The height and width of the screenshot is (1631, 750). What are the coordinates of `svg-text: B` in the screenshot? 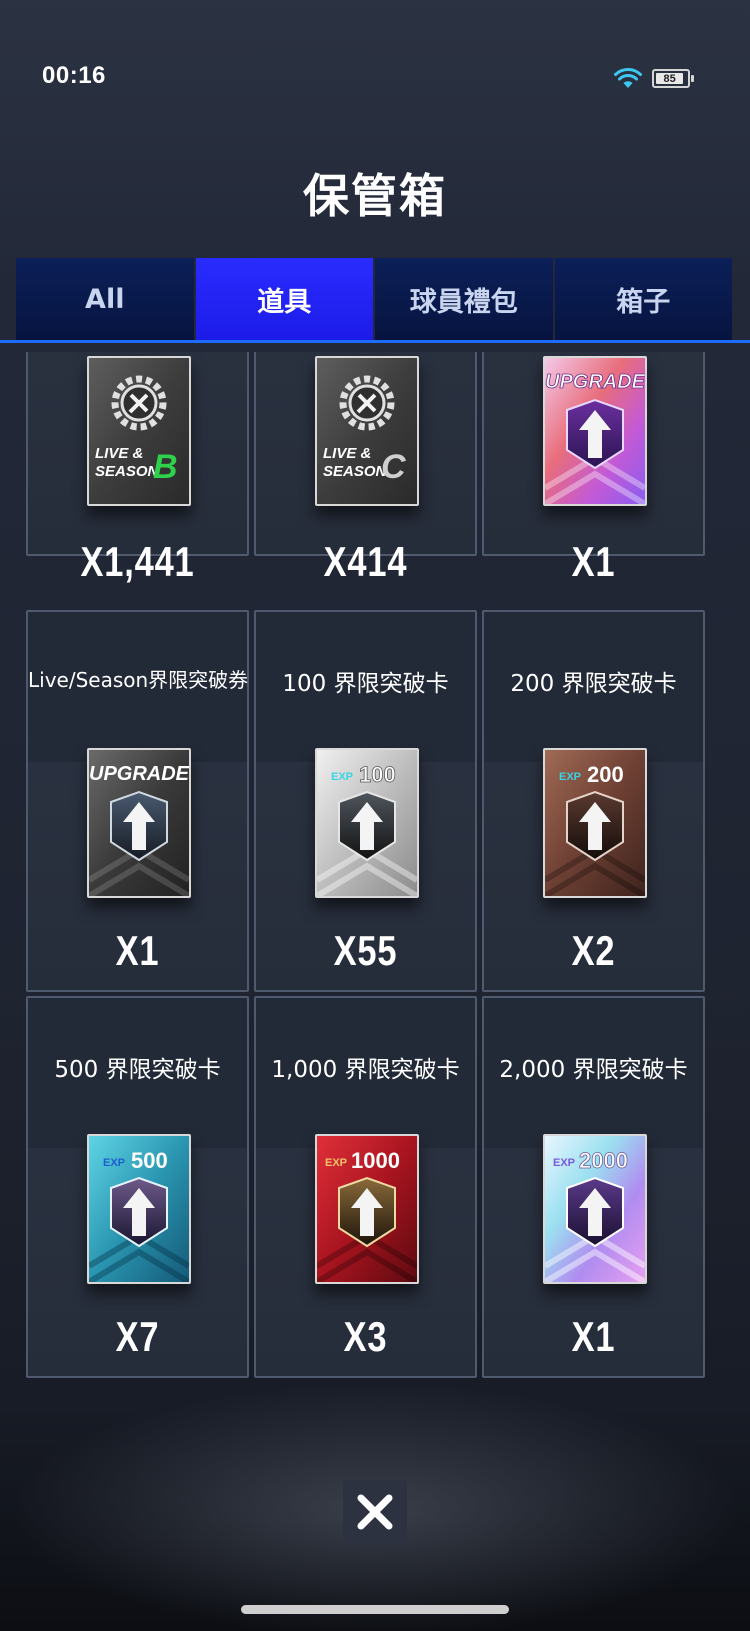 It's located at (165, 467).